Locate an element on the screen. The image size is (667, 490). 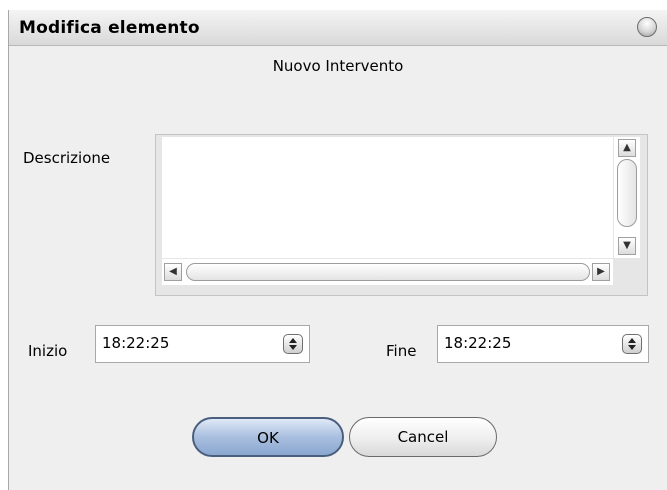
fine-time-input is located at coordinates (519, 343).